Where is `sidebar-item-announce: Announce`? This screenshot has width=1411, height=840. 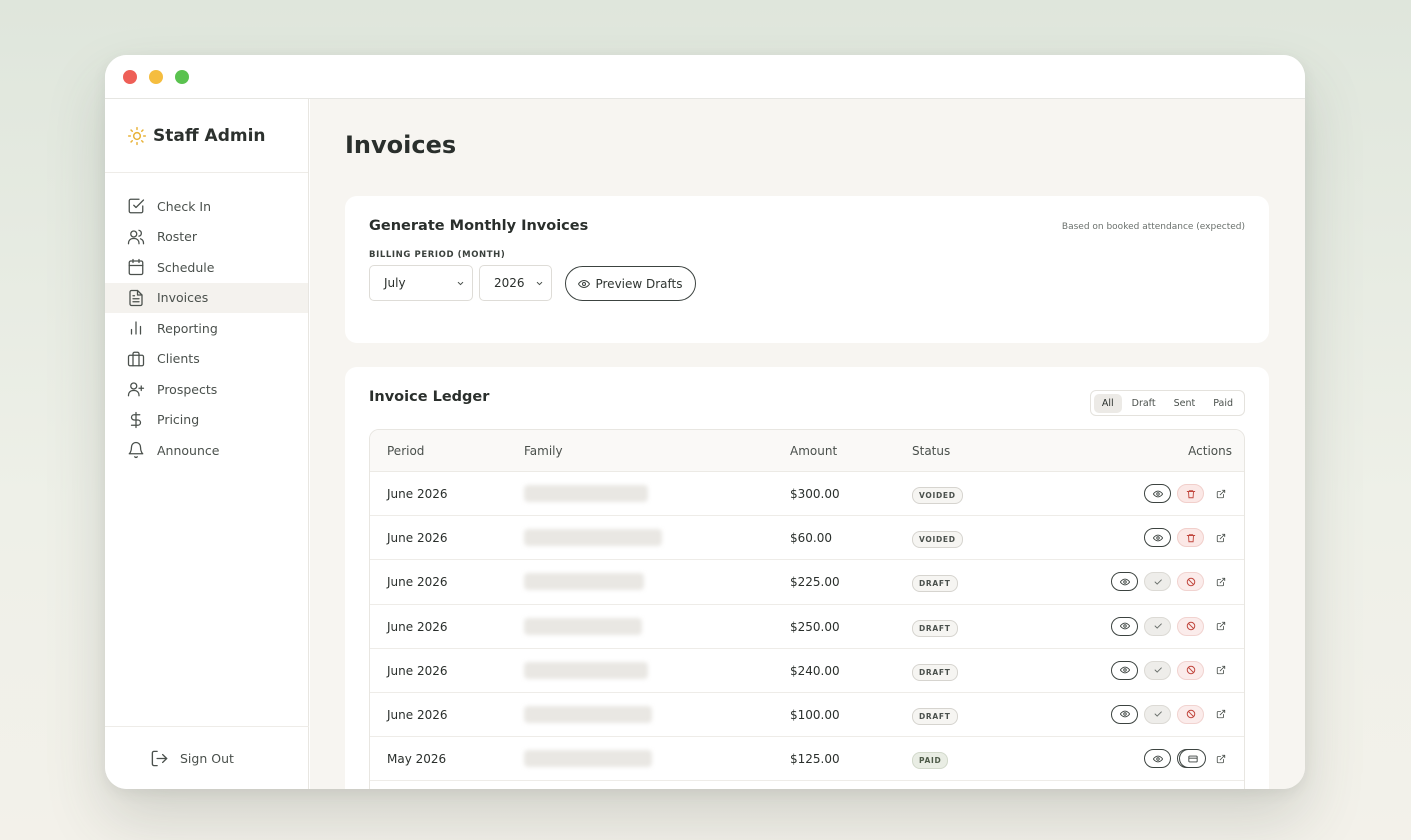
sidebar-item-announce: Announce is located at coordinates (206, 450).